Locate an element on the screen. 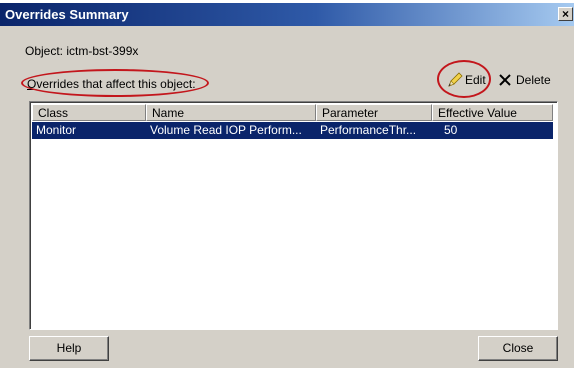 The width and height of the screenshot is (574, 368). title-bar: Overrides Summary × is located at coordinates (287, 14).